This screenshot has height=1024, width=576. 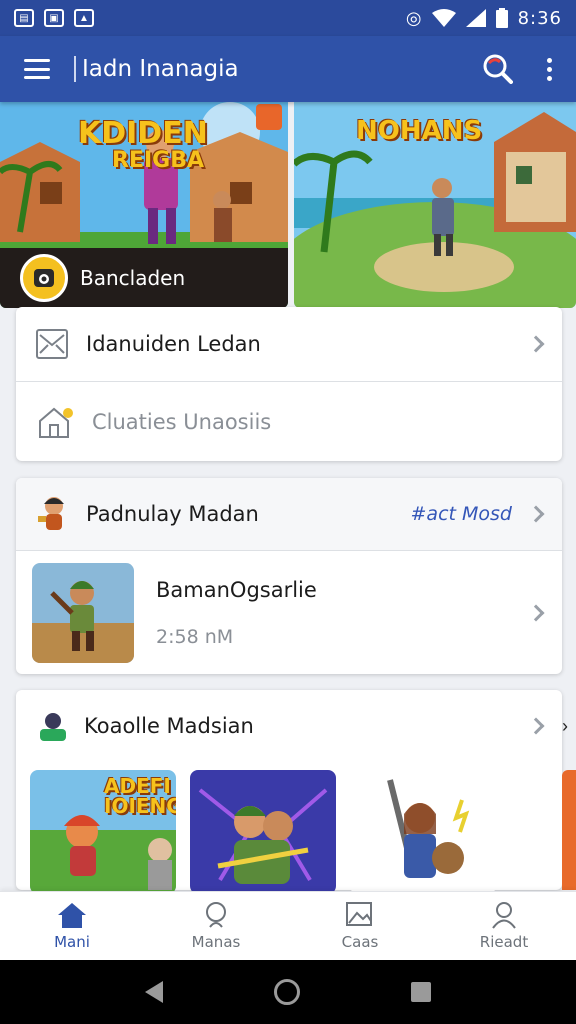 What do you see at coordinates (75, 69) in the screenshot?
I see `title-divider` at bounding box center [75, 69].